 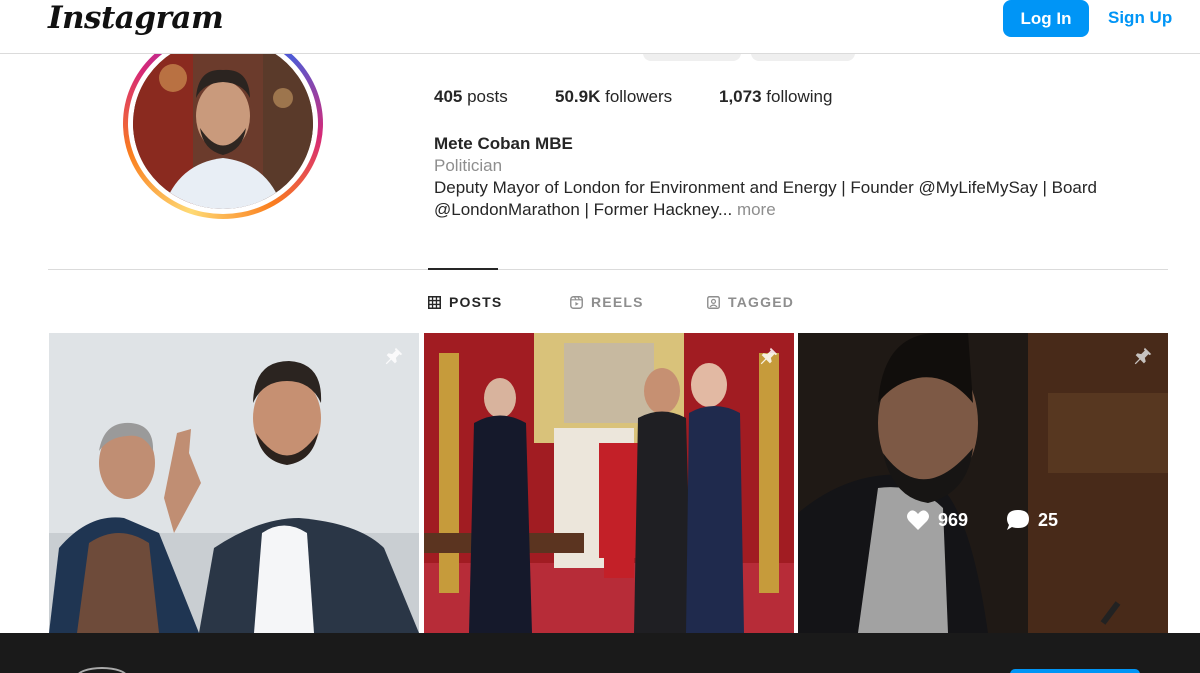 I want to click on followers-value: 50.9K, so click(x=578, y=96).